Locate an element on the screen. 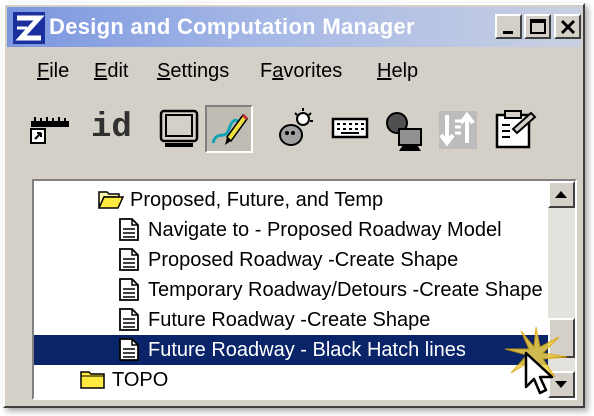 This screenshot has width=594, height=416. maximize-button is located at coordinates (537, 26).